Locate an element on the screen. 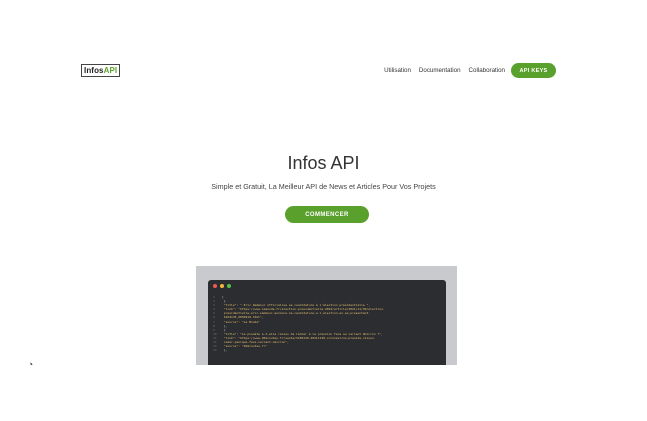 The width and height of the screenshot is (647, 421). mouse-cursor-icon is located at coordinates (31, 363).